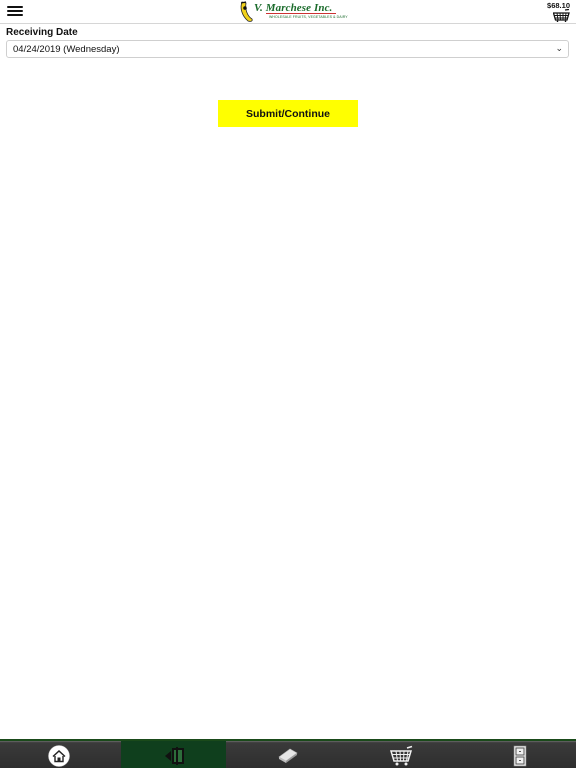 This screenshot has width=576, height=768. I want to click on cart-icon, so click(401, 755).